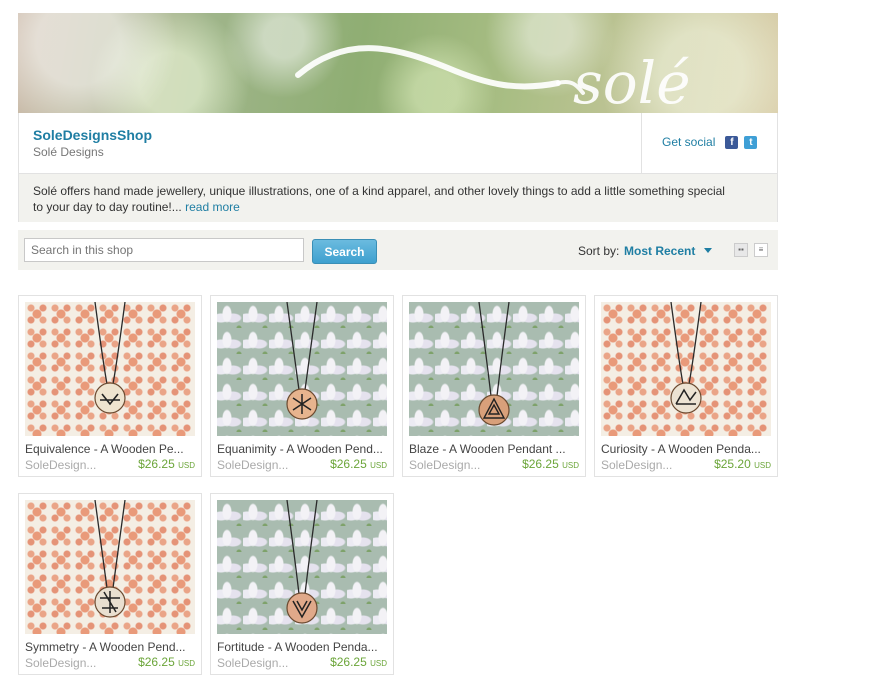 This screenshot has height=675, width=874. I want to click on sort-dropdown: Most Recent, so click(659, 251).